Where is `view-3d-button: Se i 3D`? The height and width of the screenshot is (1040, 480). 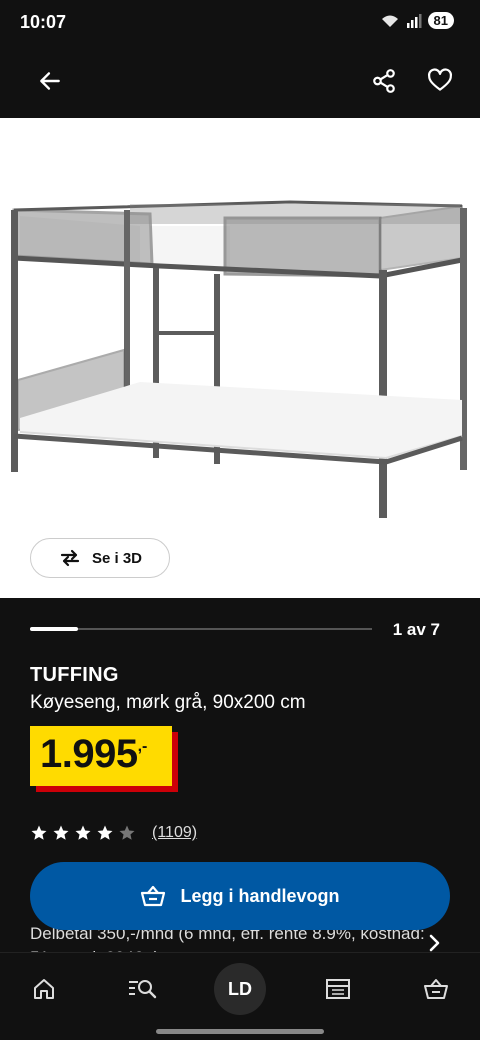 view-3d-button: Se i 3D is located at coordinates (100, 558).